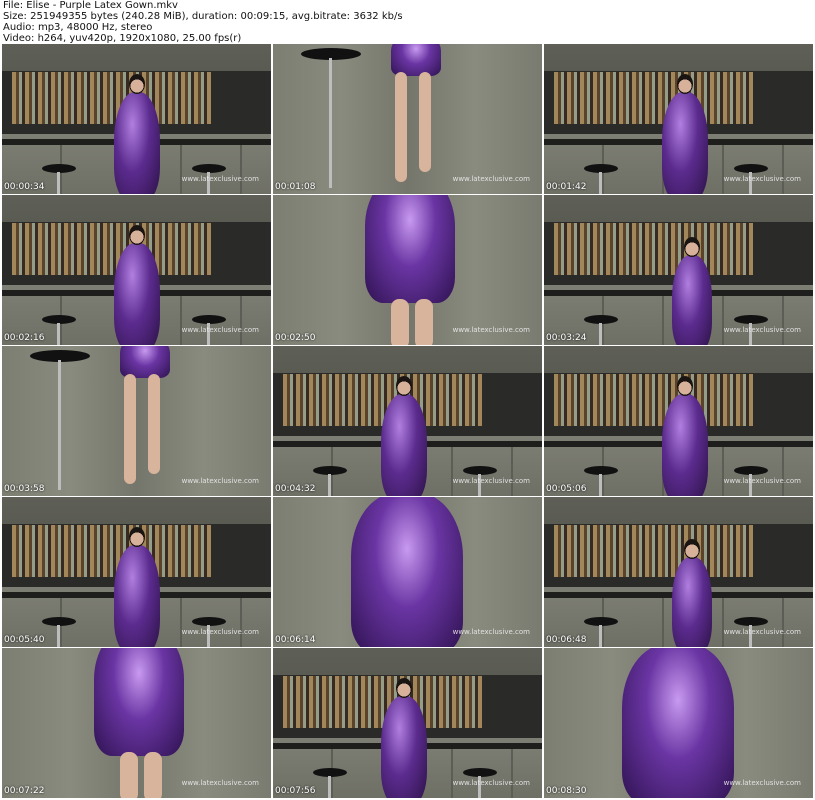 This screenshot has height=800, width=815. Describe the element at coordinates (90, 5) in the screenshot. I see `file-name-line: File: Elise - Purple Latex Gown.mkv` at that location.